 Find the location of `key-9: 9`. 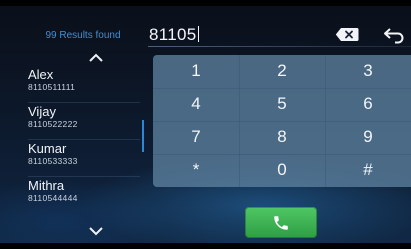

key-9: 9 is located at coordinates (368, 137).